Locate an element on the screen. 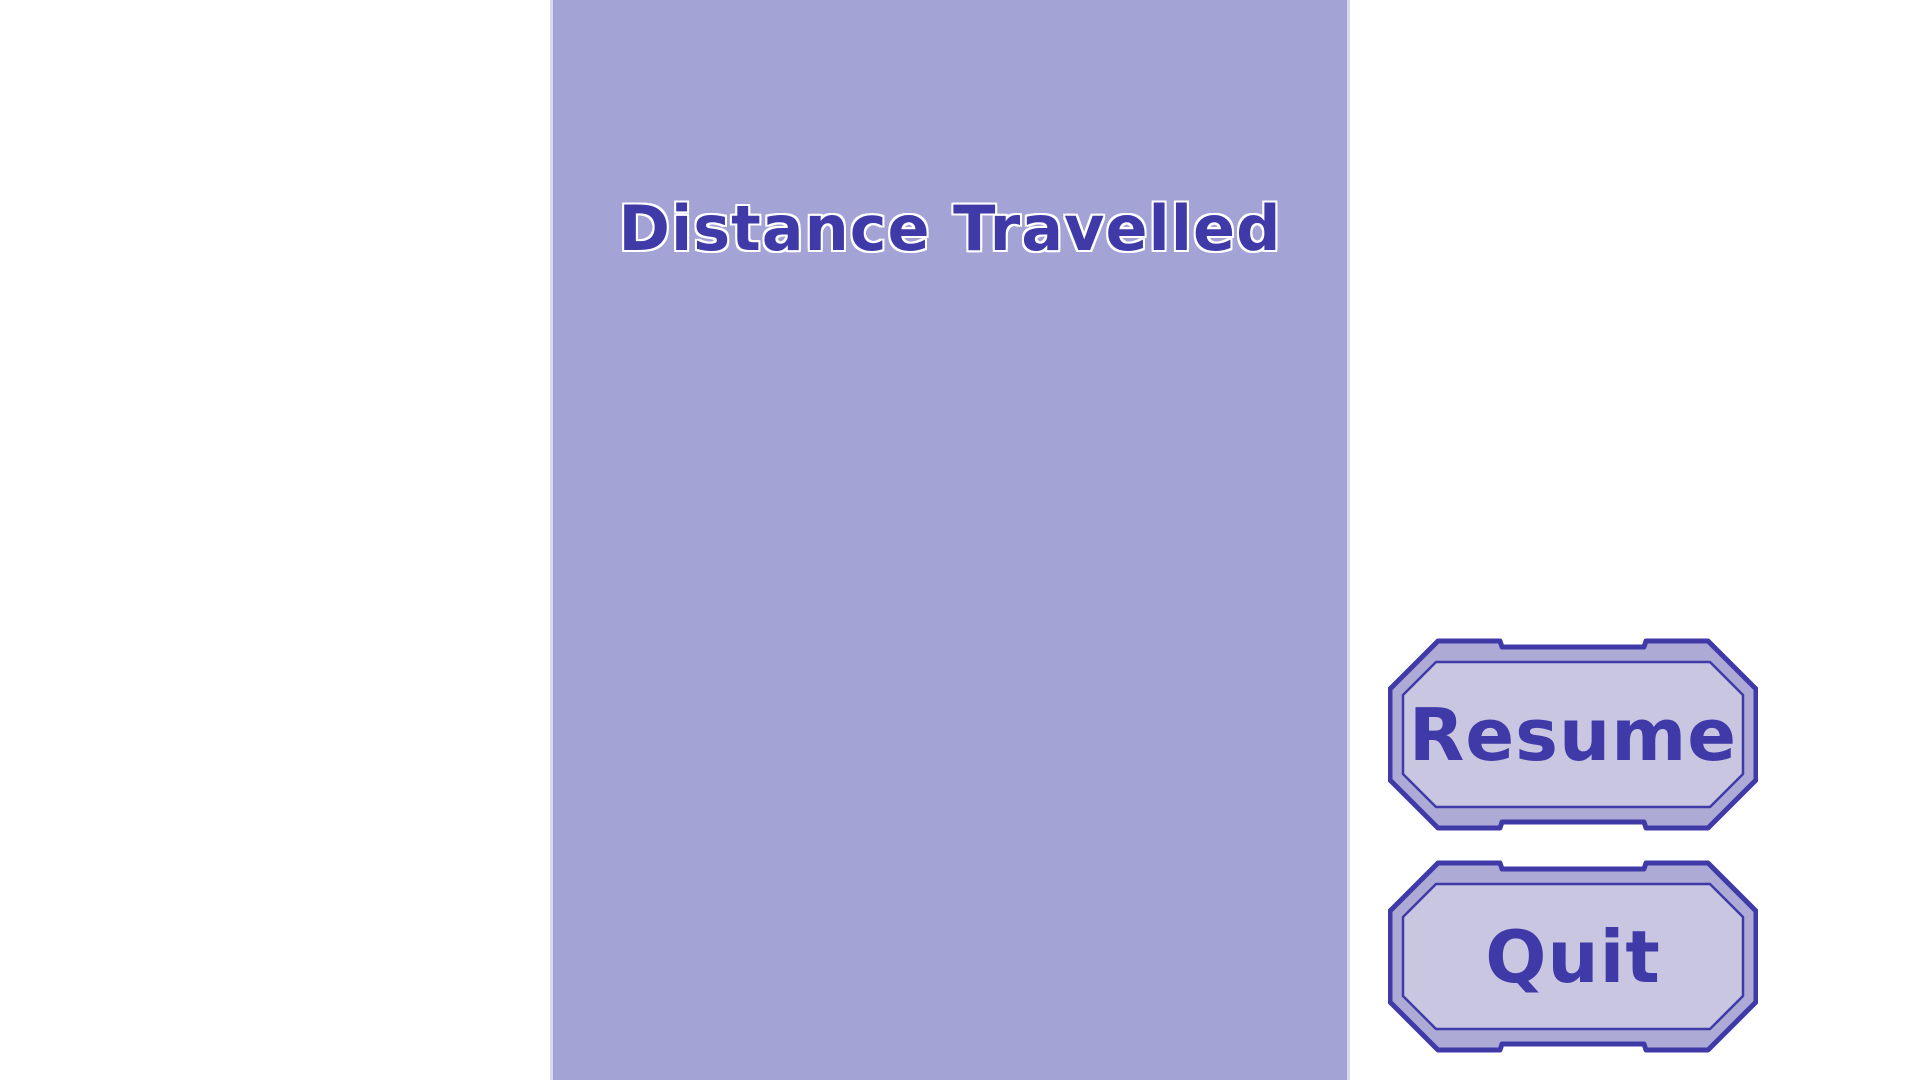  panel-title: Distance Travelled is located at coordinates (950, 228).